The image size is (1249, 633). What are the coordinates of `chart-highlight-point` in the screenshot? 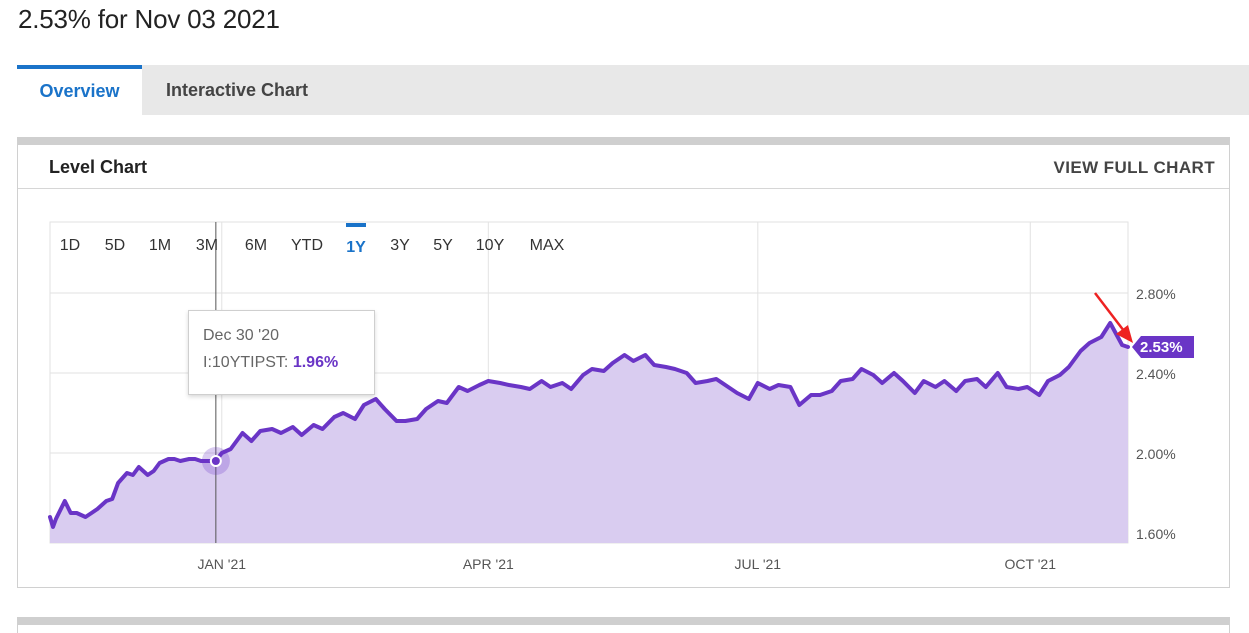 It's located at (215, 461).